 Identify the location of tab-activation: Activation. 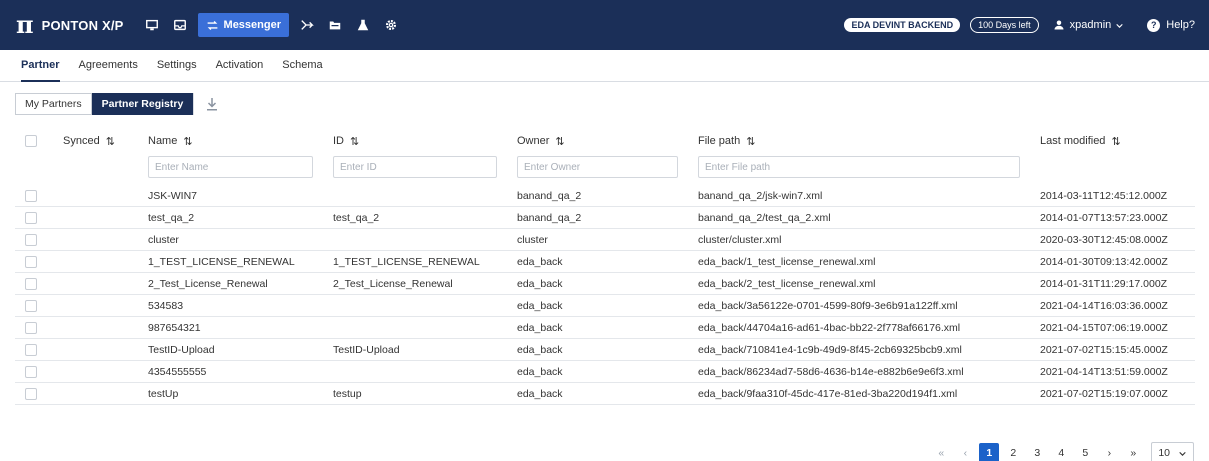
(240, 65).